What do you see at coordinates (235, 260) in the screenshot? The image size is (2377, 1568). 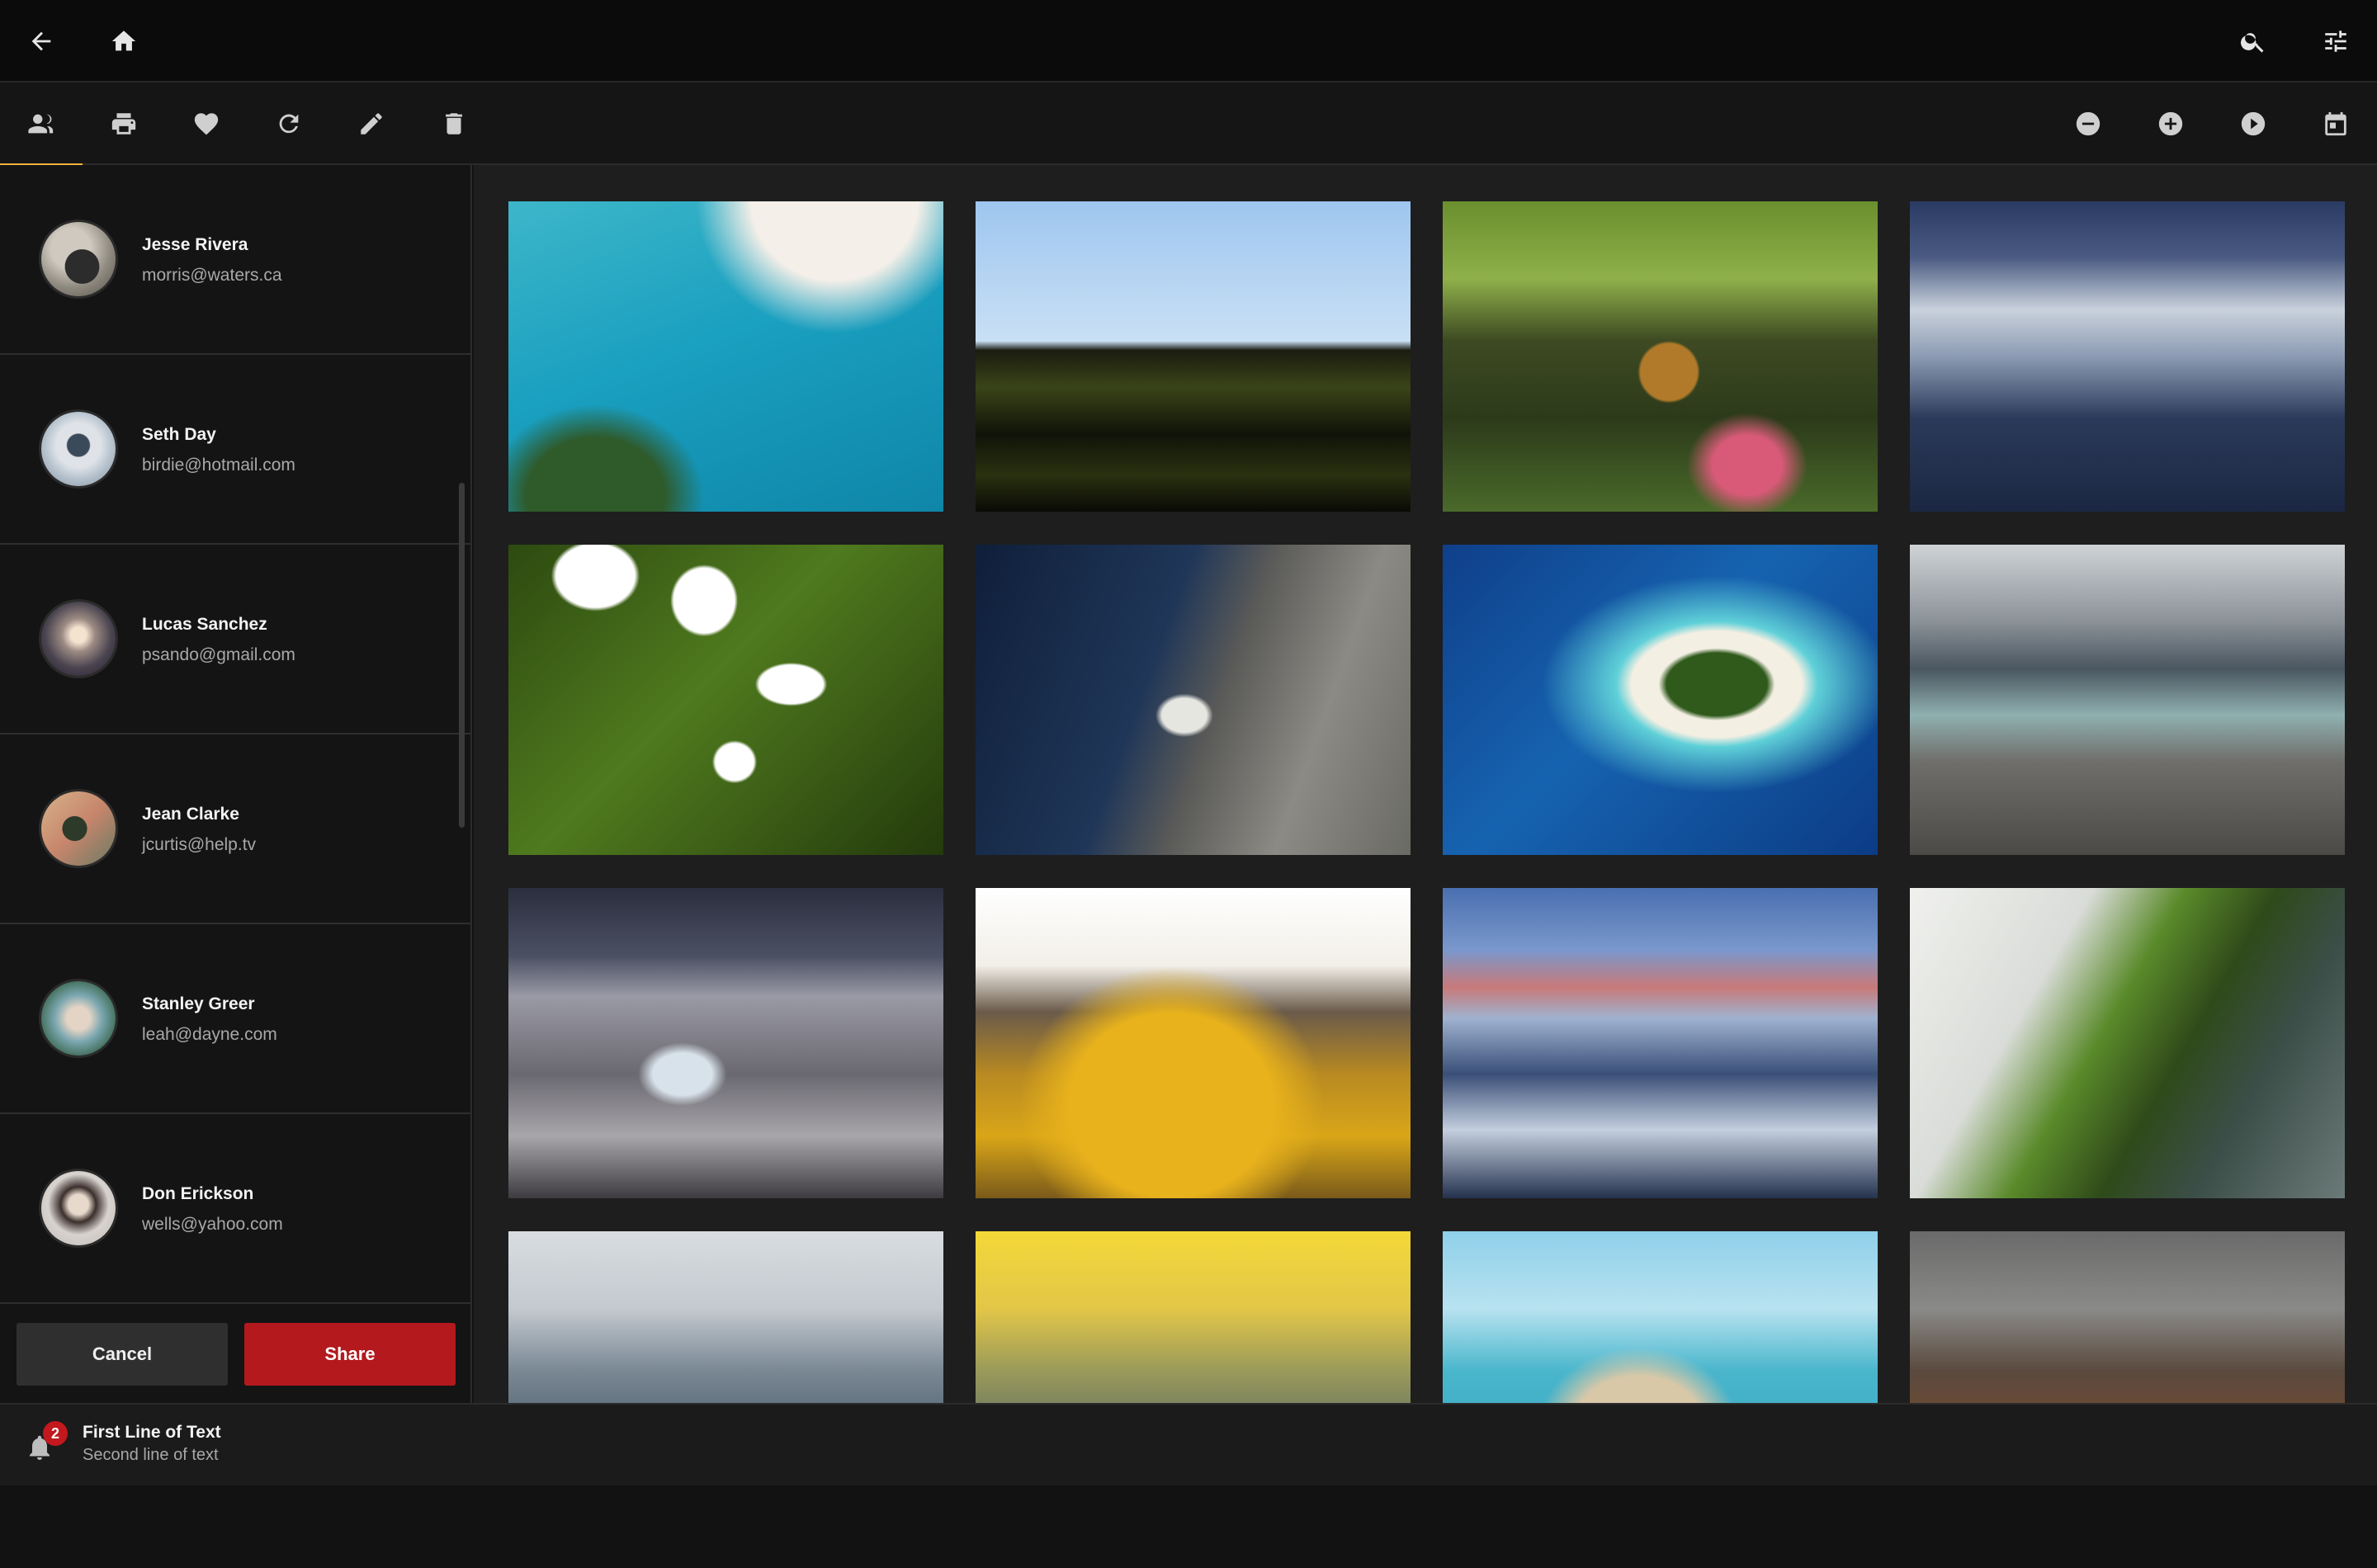 I see `contact-item: Jesse Rivera morris@waters.ca` at bounding box center [235, 260].